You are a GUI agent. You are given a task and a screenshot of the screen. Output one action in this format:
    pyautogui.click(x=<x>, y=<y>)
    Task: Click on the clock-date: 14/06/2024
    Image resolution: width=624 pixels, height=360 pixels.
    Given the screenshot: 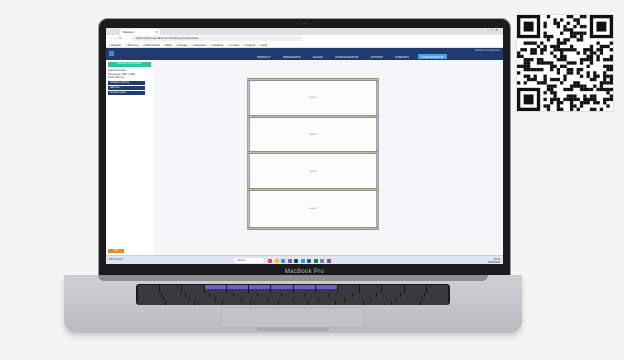 What is the action you would take?
    pyautogui.click(x=493, y=262)
    